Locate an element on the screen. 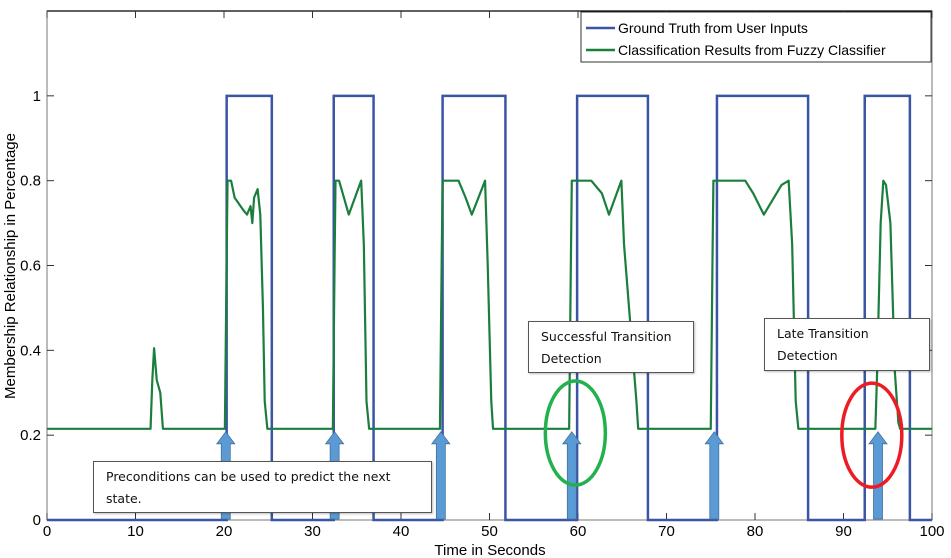 The width and height of the screenshot is (951, 558). x-tick-label: 100 is located at coordinates (931, 531).